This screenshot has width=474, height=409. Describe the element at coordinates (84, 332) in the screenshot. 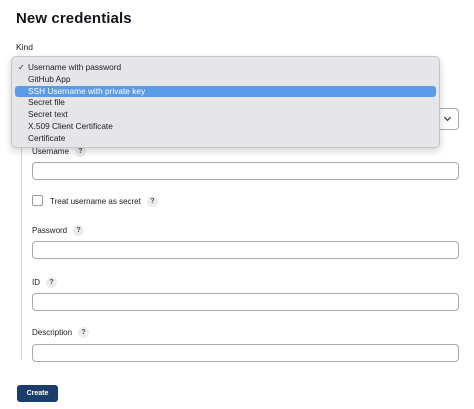

I see `description-help-icon: ?` at that location.